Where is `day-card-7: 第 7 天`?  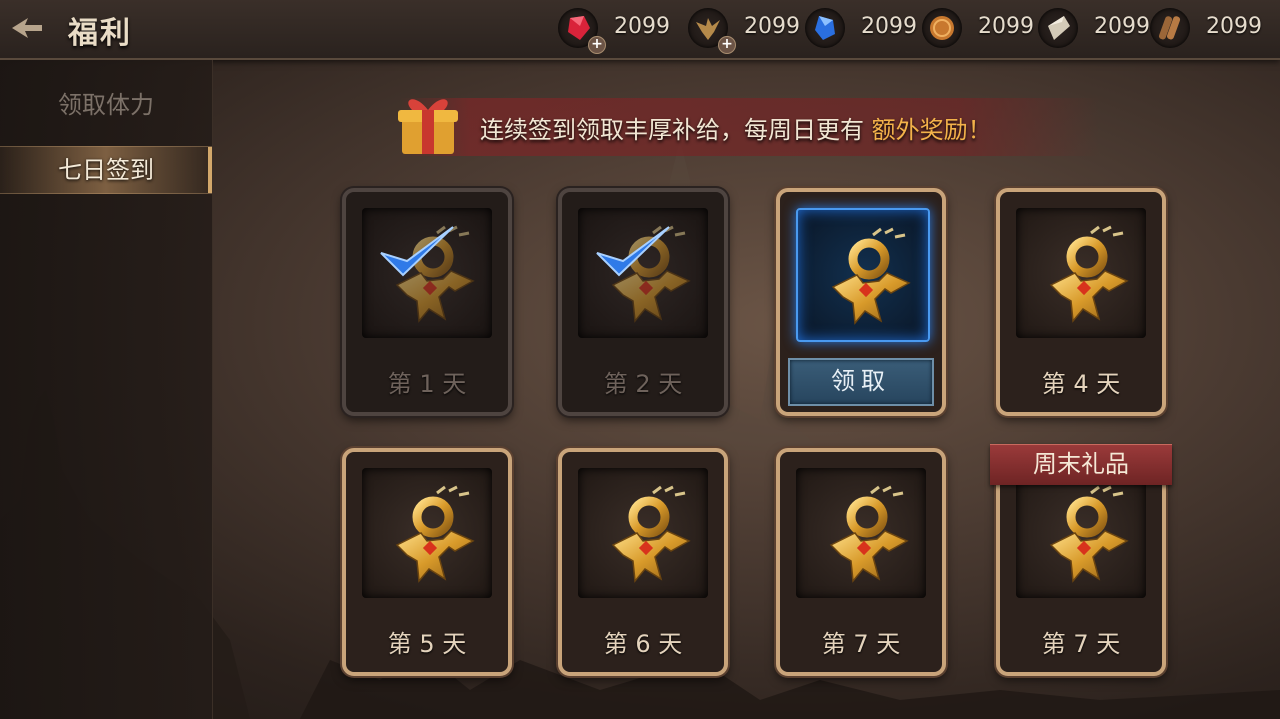
day-card-7: 第 7 天 is located at coordinates (861, 562).